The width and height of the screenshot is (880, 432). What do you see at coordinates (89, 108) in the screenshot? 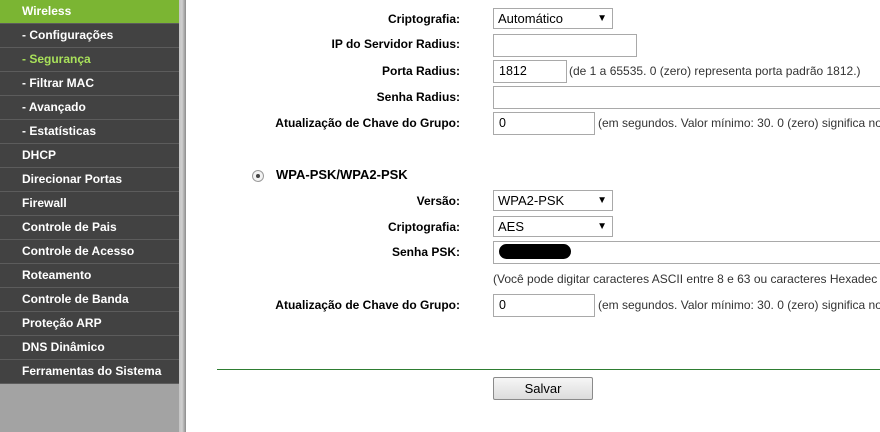
I see `sidebar-item-avancado: - Avançado` at bounding box center [89, 108].